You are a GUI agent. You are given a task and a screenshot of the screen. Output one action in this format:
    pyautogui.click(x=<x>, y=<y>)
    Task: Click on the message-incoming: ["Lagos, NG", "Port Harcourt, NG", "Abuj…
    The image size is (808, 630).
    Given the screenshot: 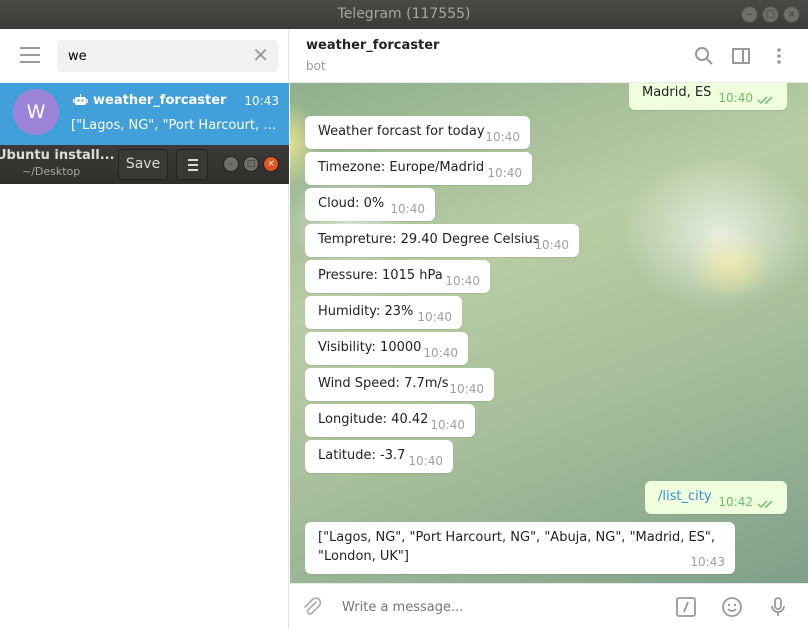 What is the action you would take?
    pyautogui.click(x=520, y=548)
    